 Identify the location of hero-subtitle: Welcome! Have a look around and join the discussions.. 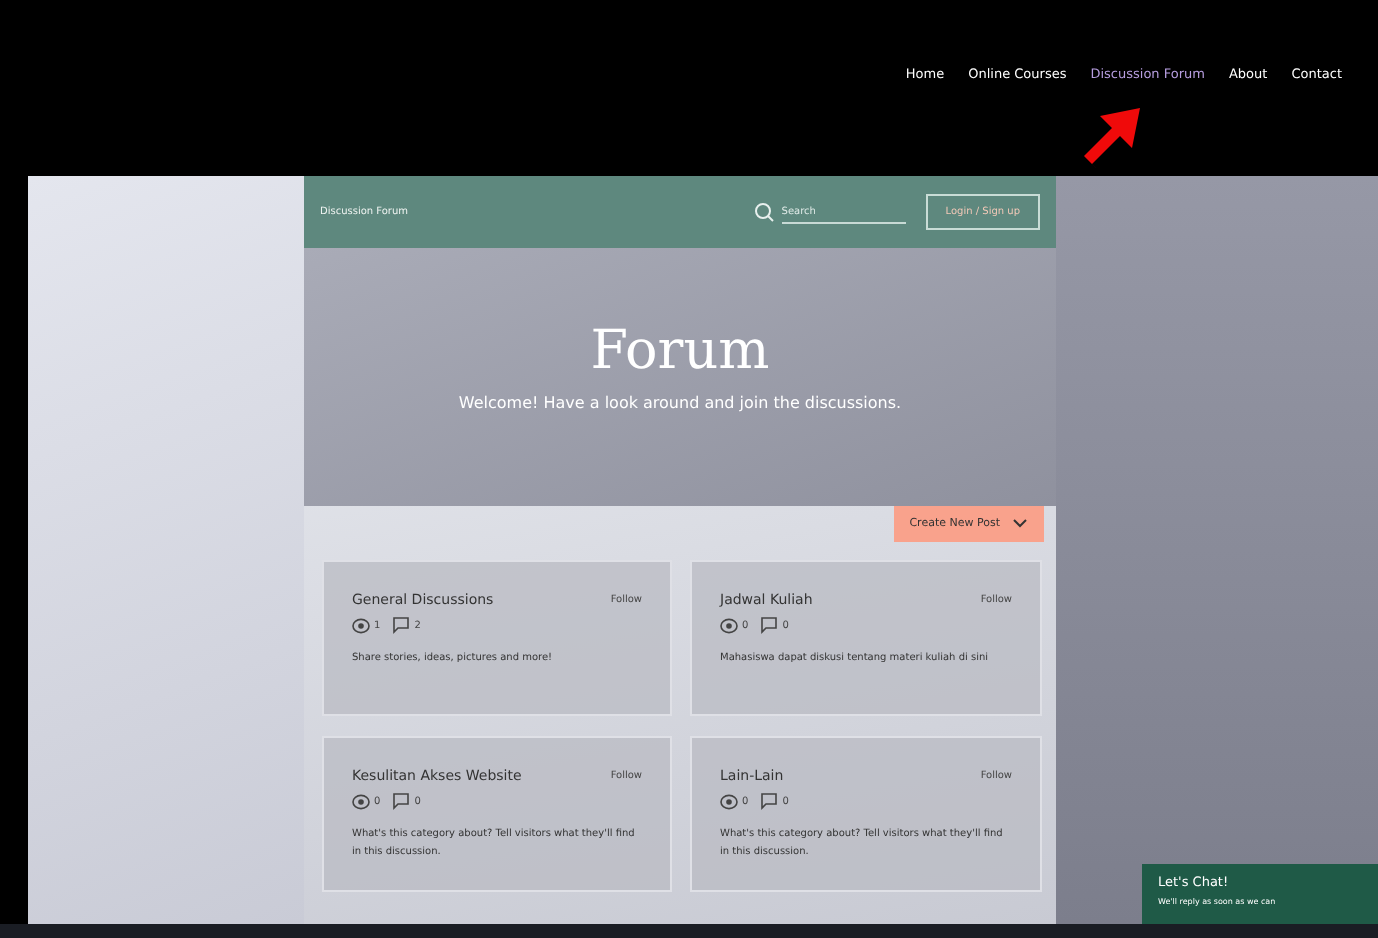
(680, 403).